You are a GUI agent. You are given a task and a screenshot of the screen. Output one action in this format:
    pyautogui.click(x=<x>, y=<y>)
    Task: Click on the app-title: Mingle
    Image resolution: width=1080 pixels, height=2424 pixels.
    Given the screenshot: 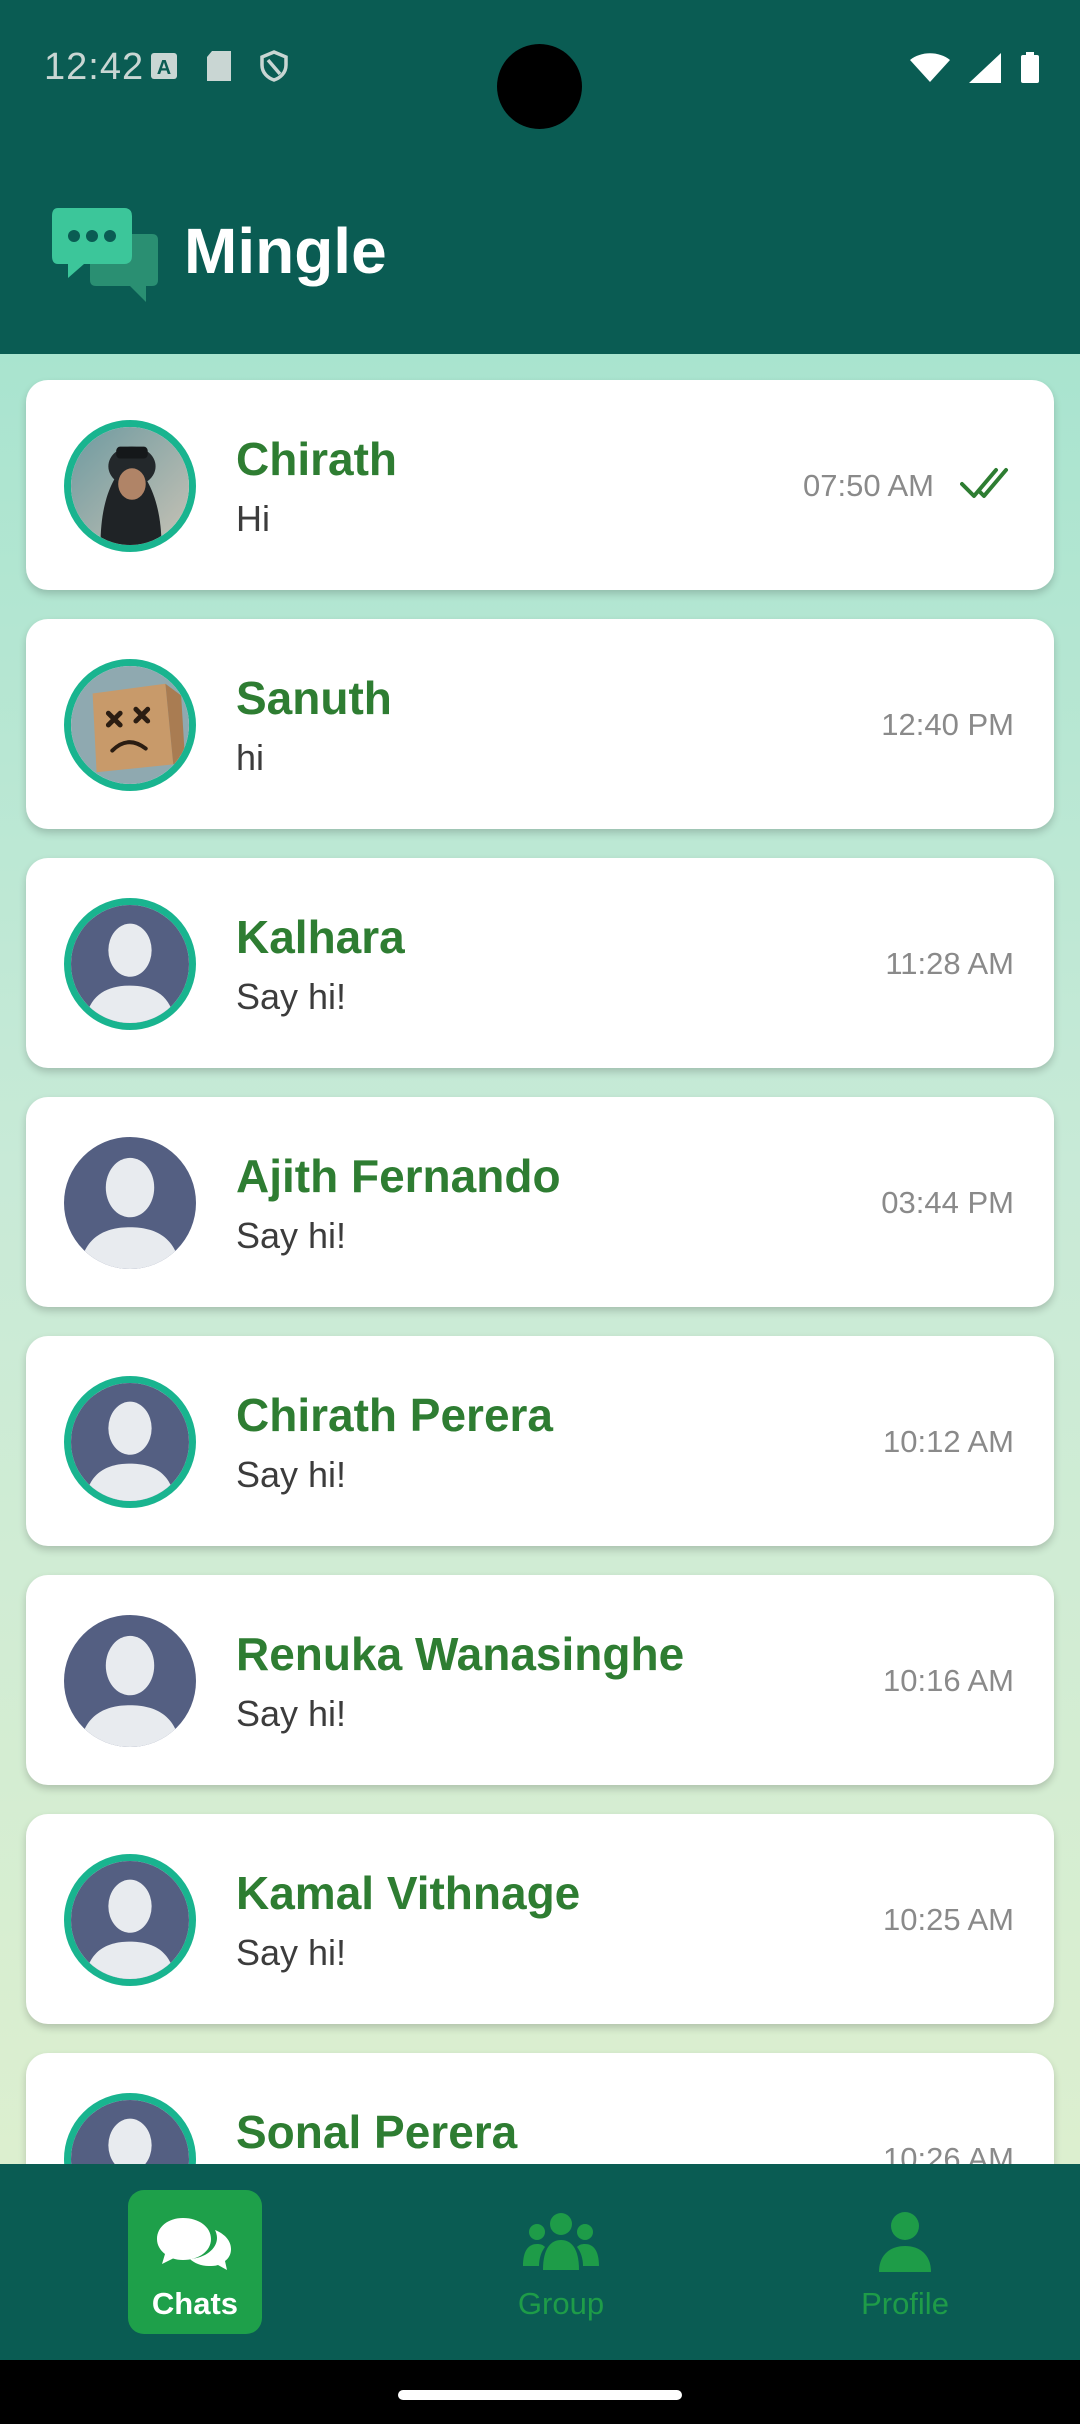 What is the action you would take?
    pyautogui.click(x=285, y=251)
    